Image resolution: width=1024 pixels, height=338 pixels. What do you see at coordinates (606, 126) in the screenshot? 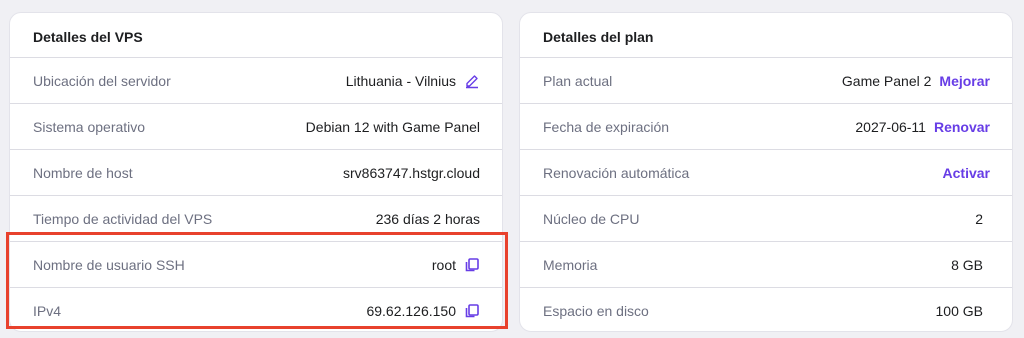
I see `row-label: Fecha de expiración` at bounding box center [606, 126].